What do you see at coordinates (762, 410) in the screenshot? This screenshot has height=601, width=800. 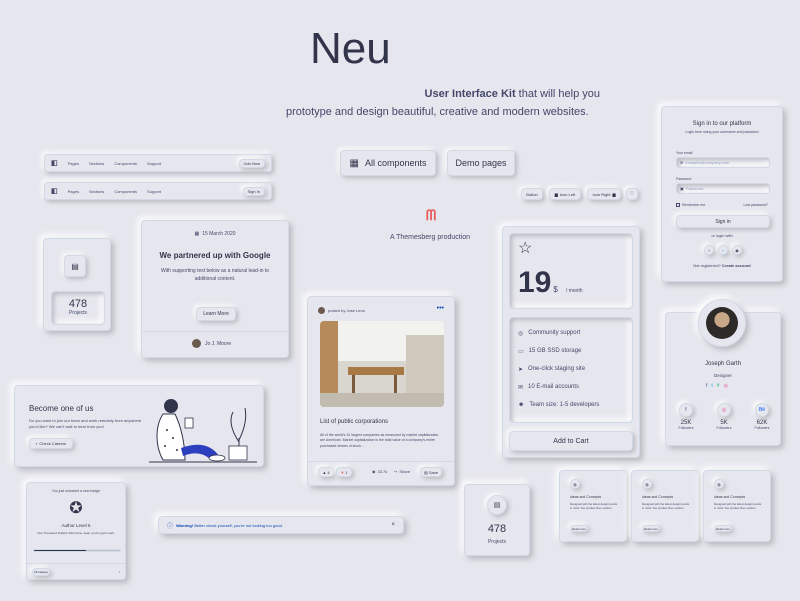 I see `behance-button: Bē` at bounding box center [762, 410].